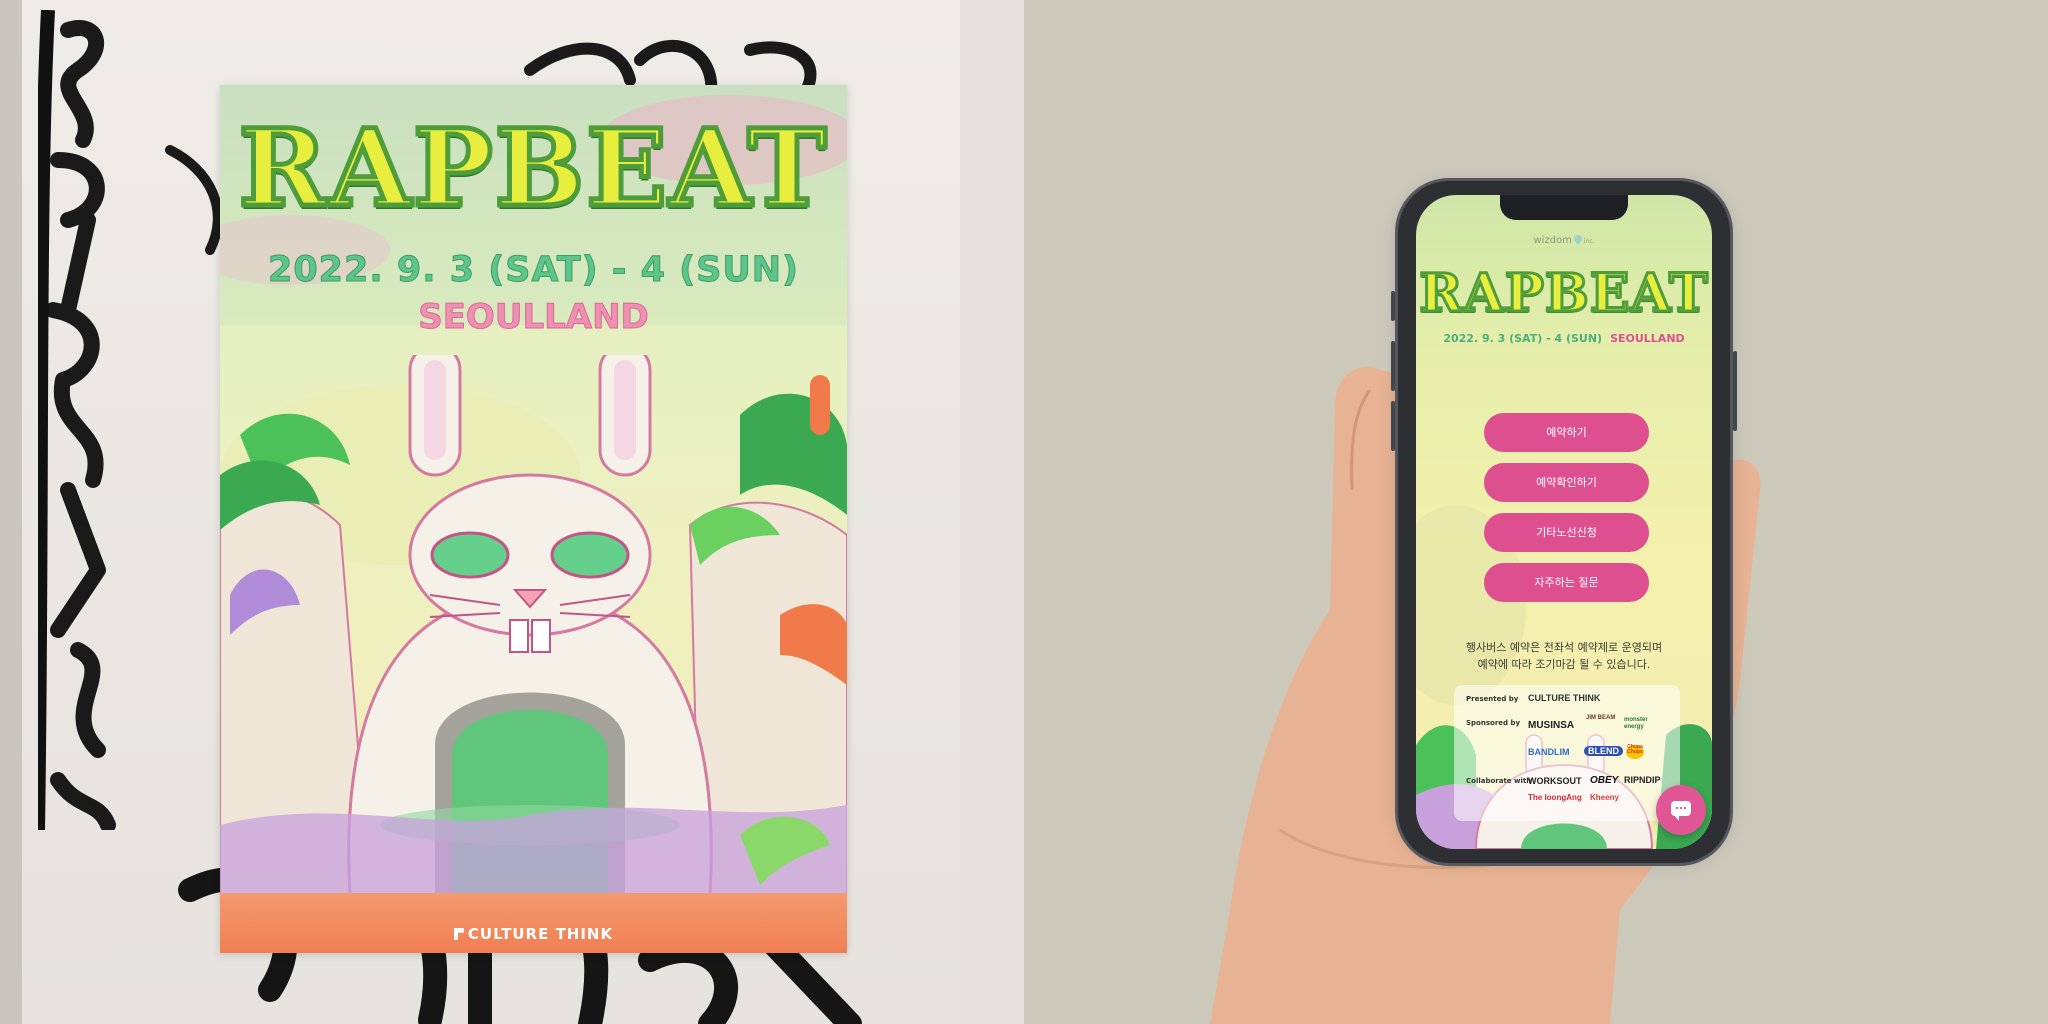  What do you see at coordinates (1642, 780) in the screenshot?
I see `collab-logo: RIPNDIP` at bounding box center [1642, 780].